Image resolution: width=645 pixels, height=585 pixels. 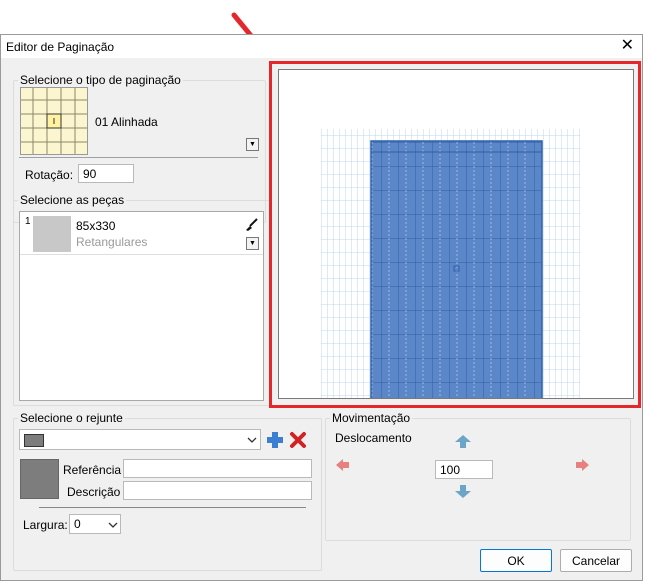 What do you see at coordinates (582, 465) in the screenshot?
I see `arrow-right-icon` at bounding box center [582, 465].